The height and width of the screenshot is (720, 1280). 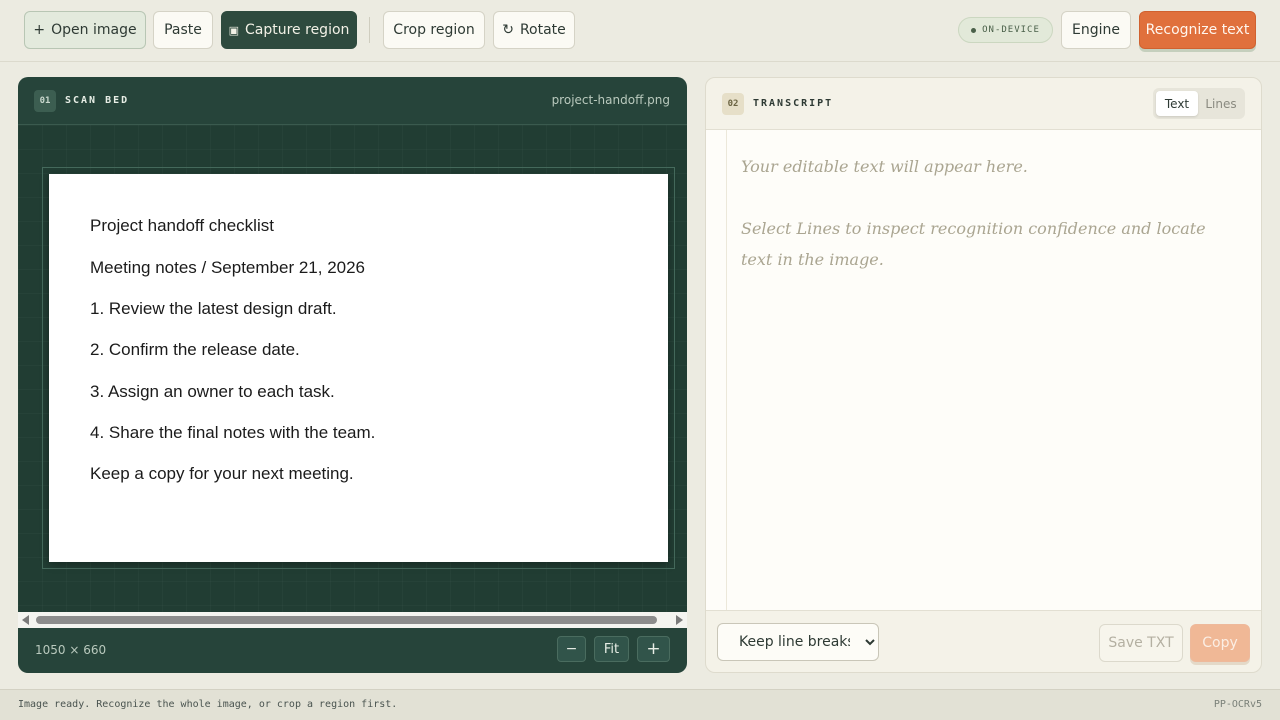 What do you see at coordinates (45, 100) in the screenshot?
I see `panel-number: 01` at bounding box center [45, 100].